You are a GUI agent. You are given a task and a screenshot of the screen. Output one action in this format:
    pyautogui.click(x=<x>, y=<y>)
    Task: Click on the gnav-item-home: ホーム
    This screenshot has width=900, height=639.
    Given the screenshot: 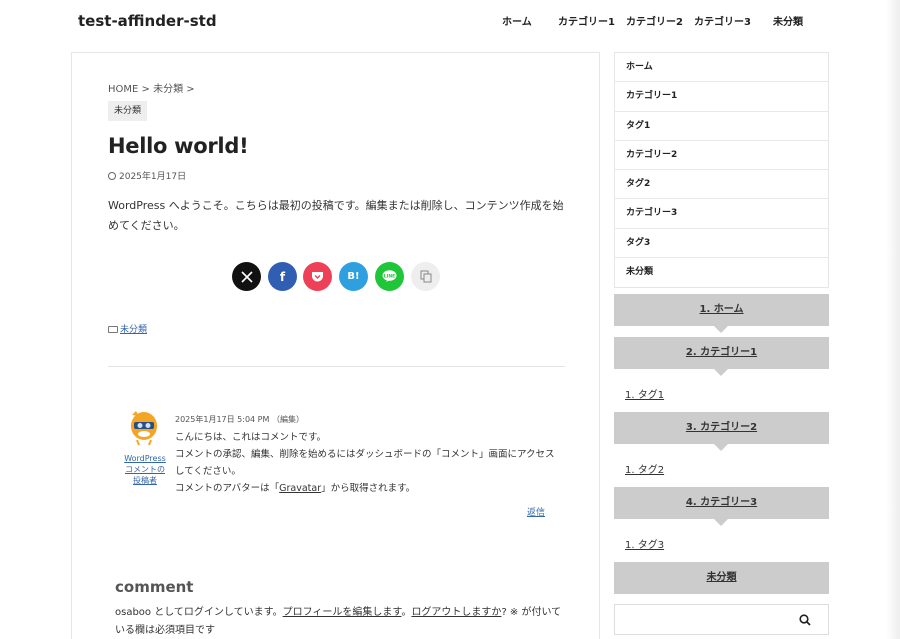 What is the action you would take?
    pyautogui.click(x=517, y=20)
    